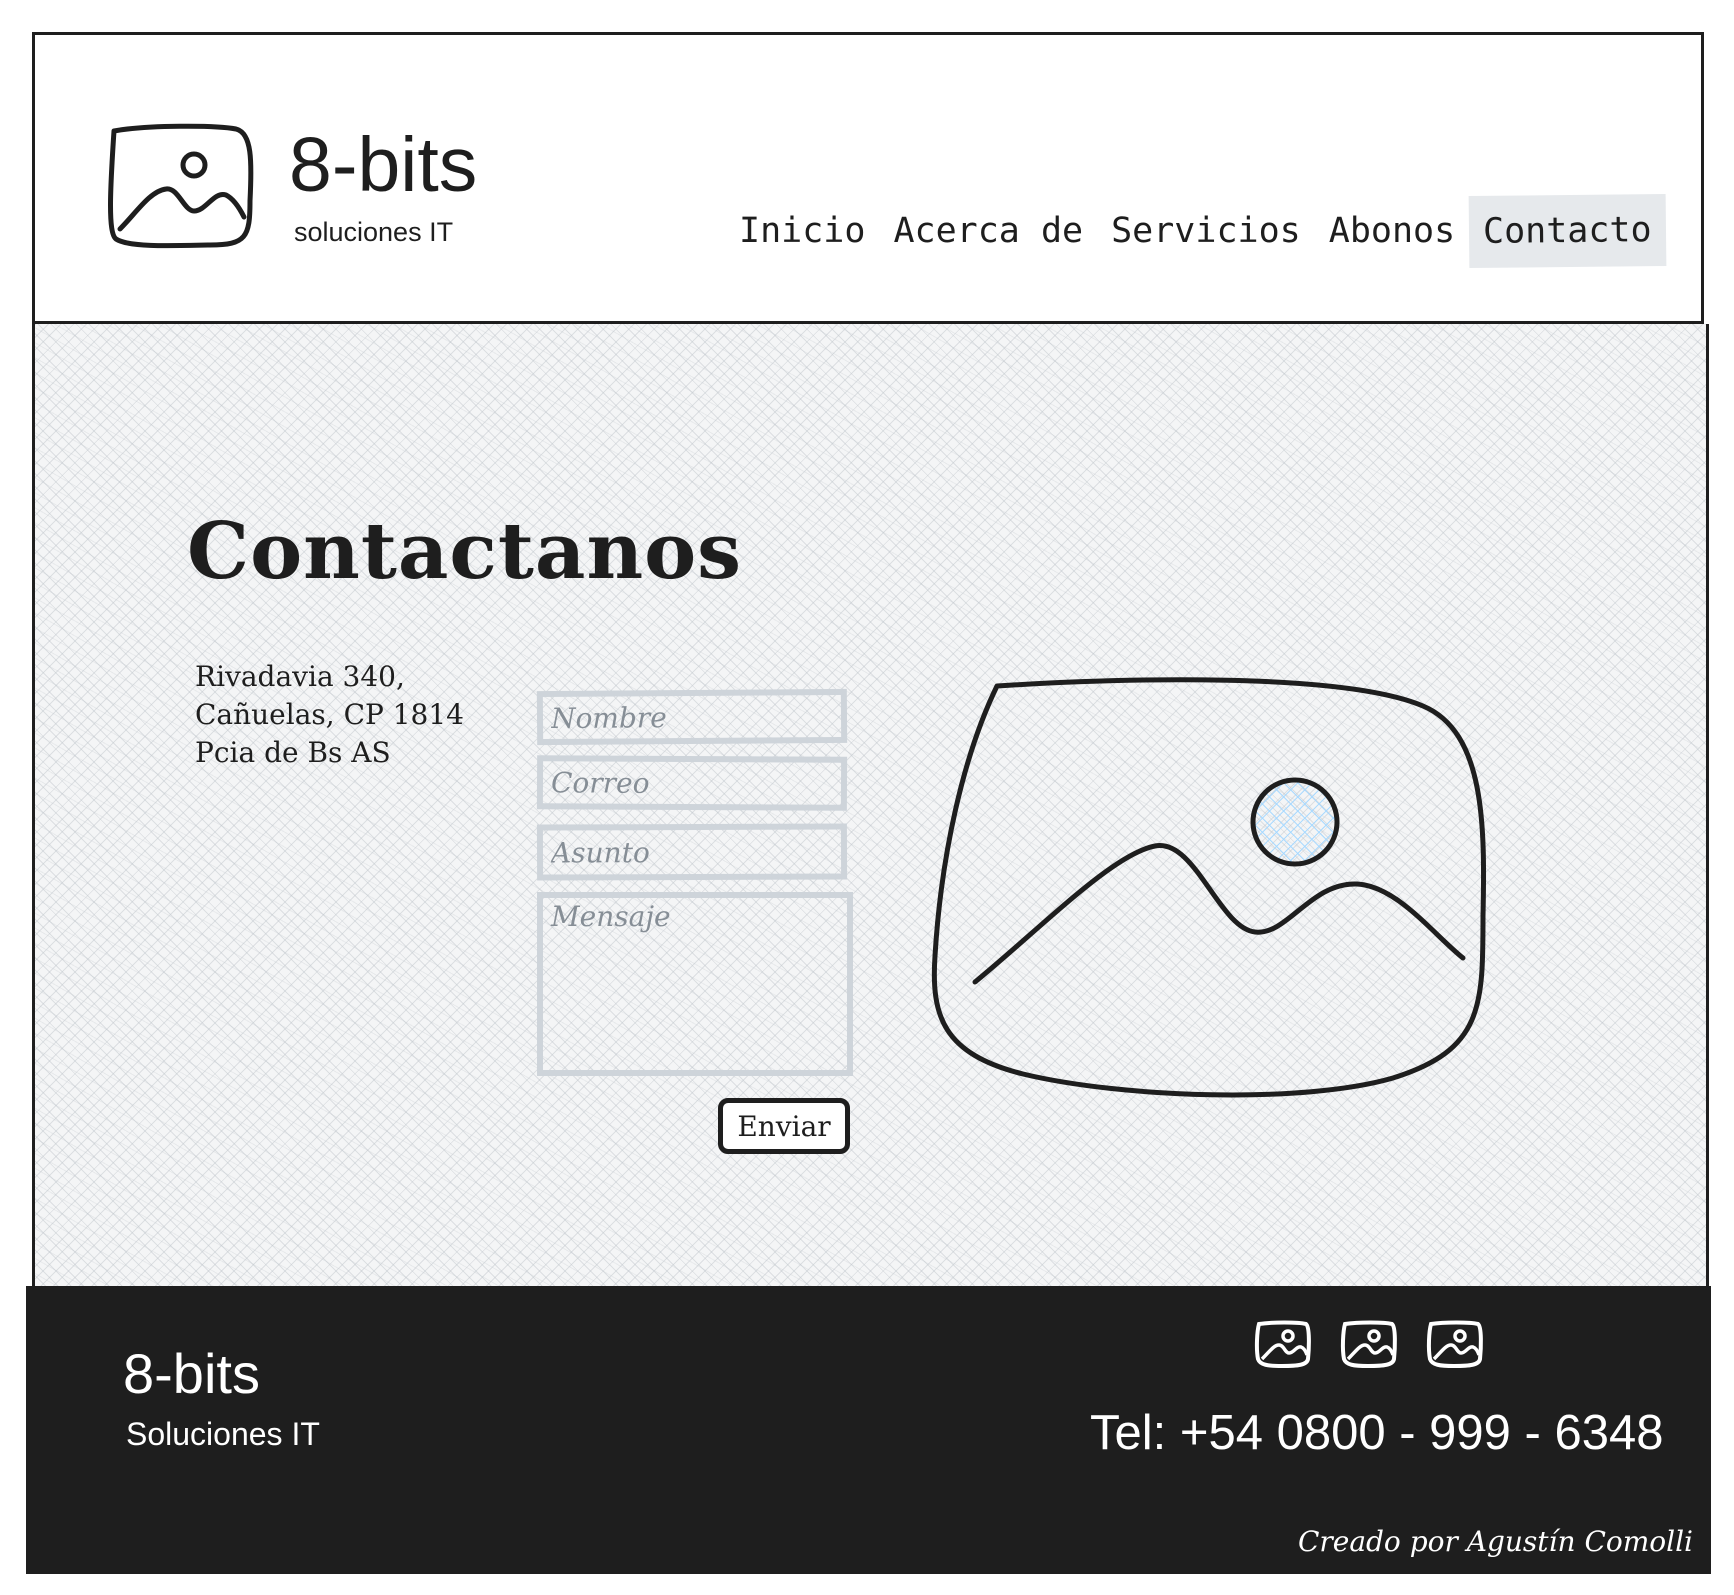 This screenshot has height=1595, width=1734. What do you see at coordinates (692, 717) in the screenshot?
I see `name-field` at bounding box center [692, 717].